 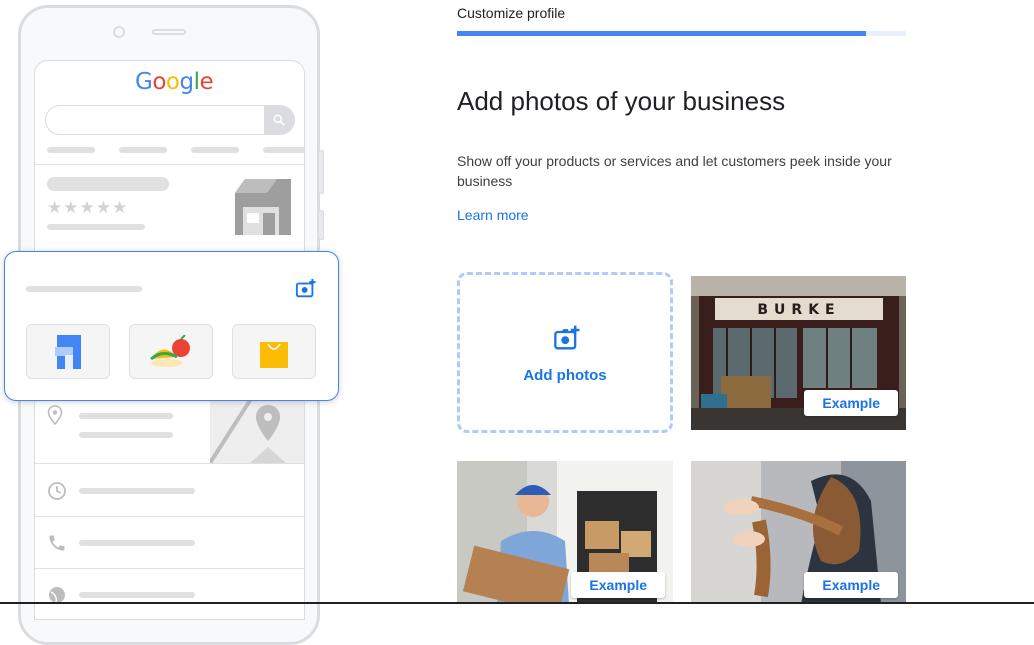 What do you see at coordinates (798, 353) in the screenshot?
I see `example-photo-storefront: BURKE Example` at bounding box center [798, 353].